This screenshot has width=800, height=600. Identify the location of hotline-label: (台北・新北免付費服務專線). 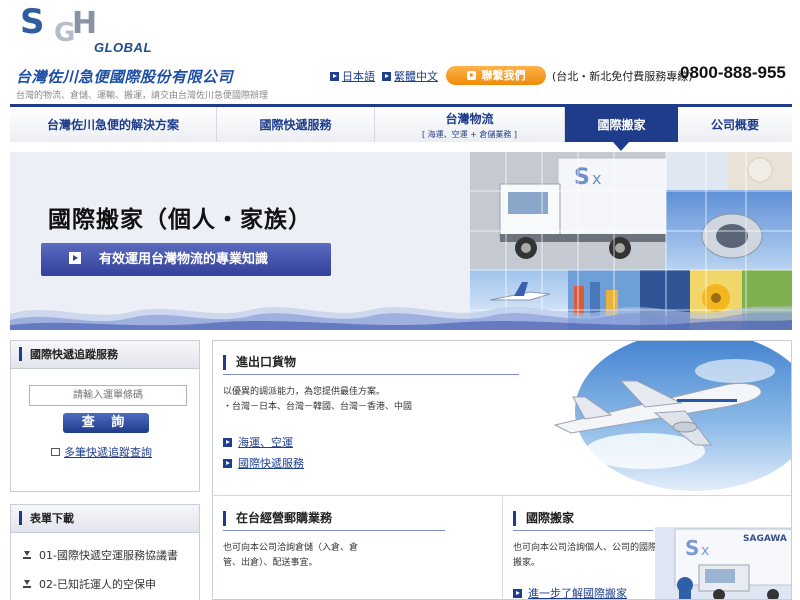
(622, 76).